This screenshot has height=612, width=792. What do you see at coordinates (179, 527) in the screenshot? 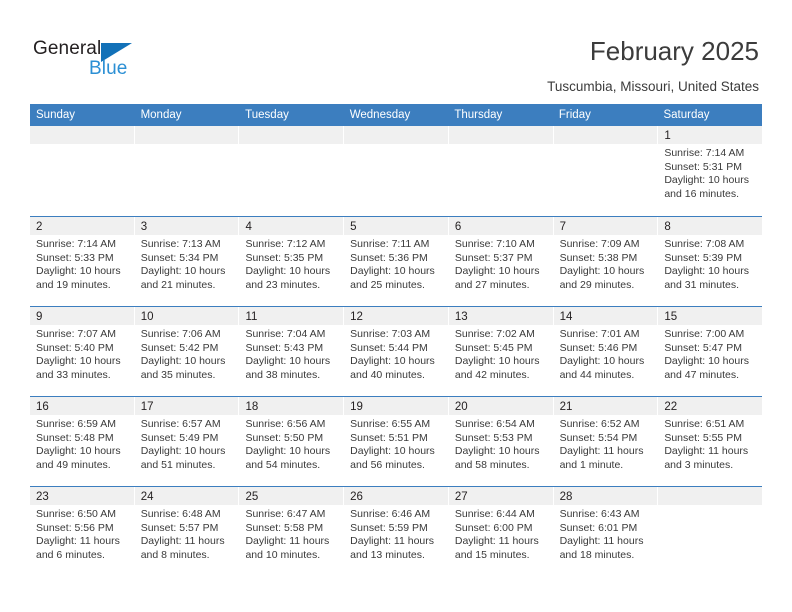
I see `sunset-text: Sunset: 5:57 PM` at bounding box center [179, 527].